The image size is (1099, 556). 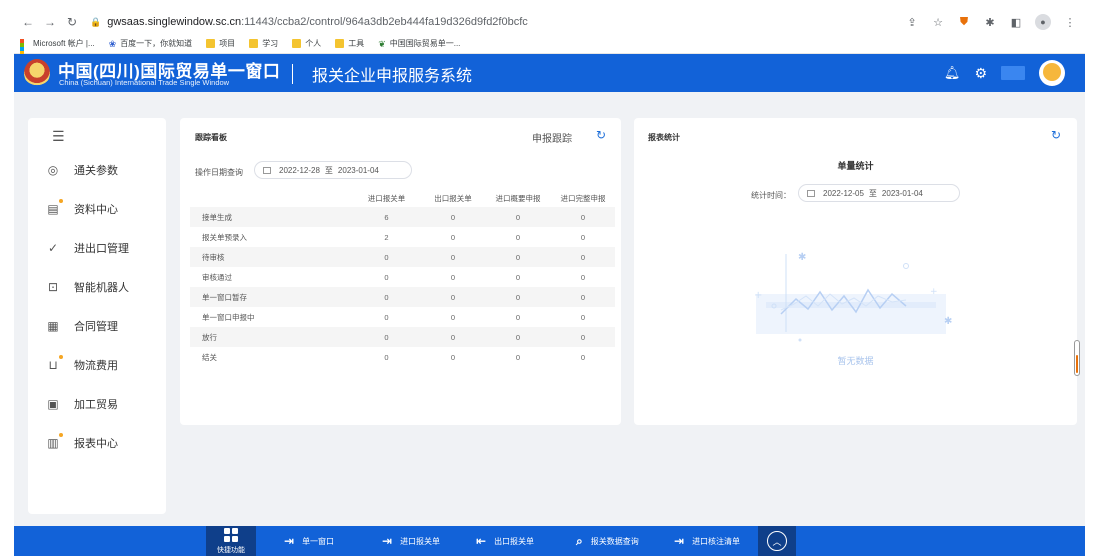 I want to click on table-header-row: 进口报关单 出口报关单 进口概要申报 进口完整申报, so click(x=402, y=198).